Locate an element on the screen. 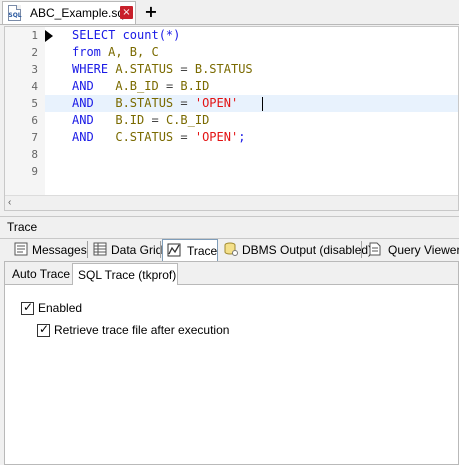 This screenshot has width=459, height=465. code-text: AND C.STATUS = 'OPEN'; is located at coordinates (158, 137).